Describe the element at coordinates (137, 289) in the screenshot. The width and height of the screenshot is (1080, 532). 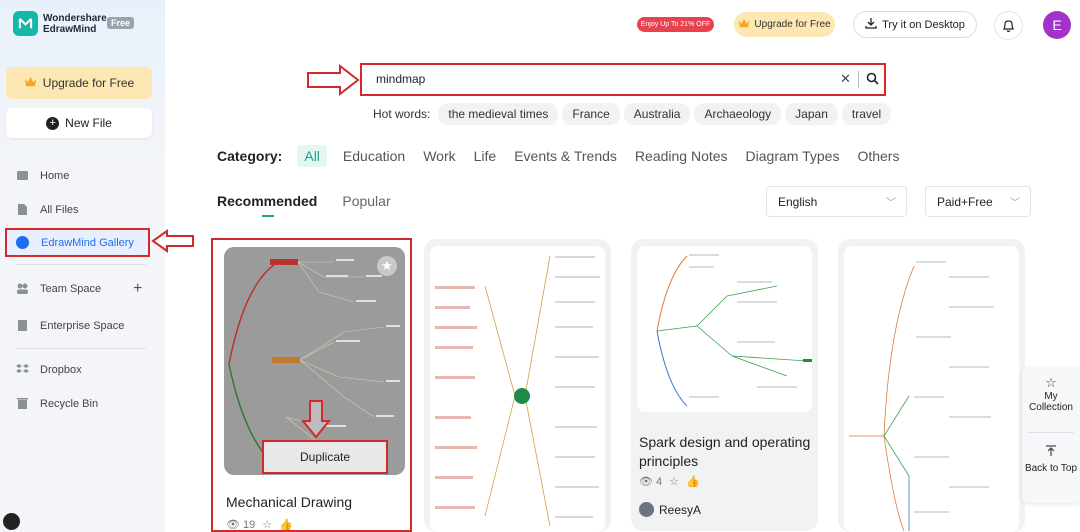
I see `add-team-icon: +` at that location.